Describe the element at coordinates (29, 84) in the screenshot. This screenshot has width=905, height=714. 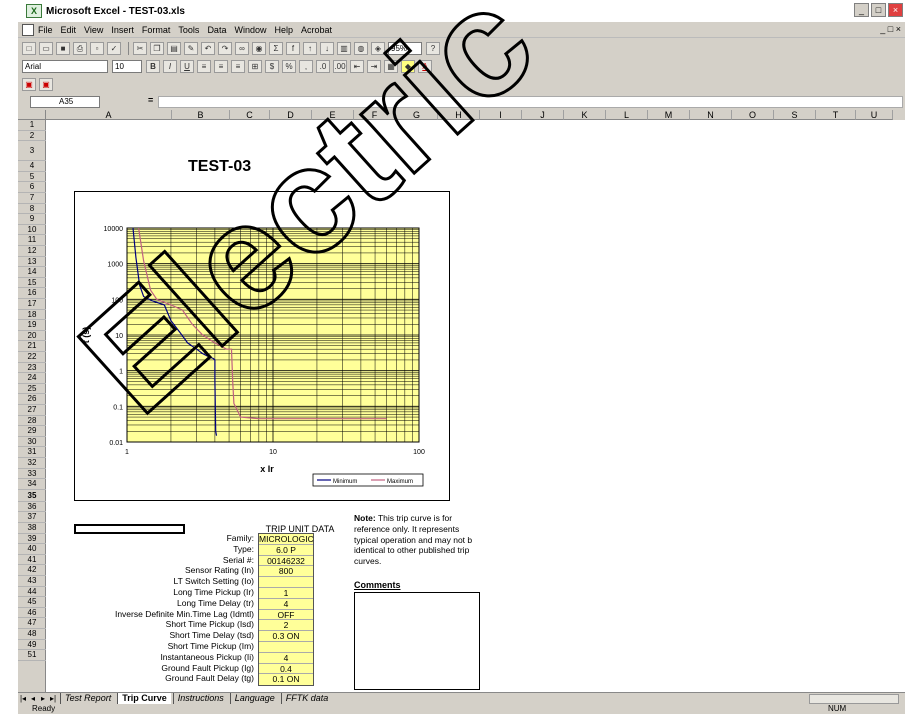
I see `pdf-convert-icon: ▣` at that location.